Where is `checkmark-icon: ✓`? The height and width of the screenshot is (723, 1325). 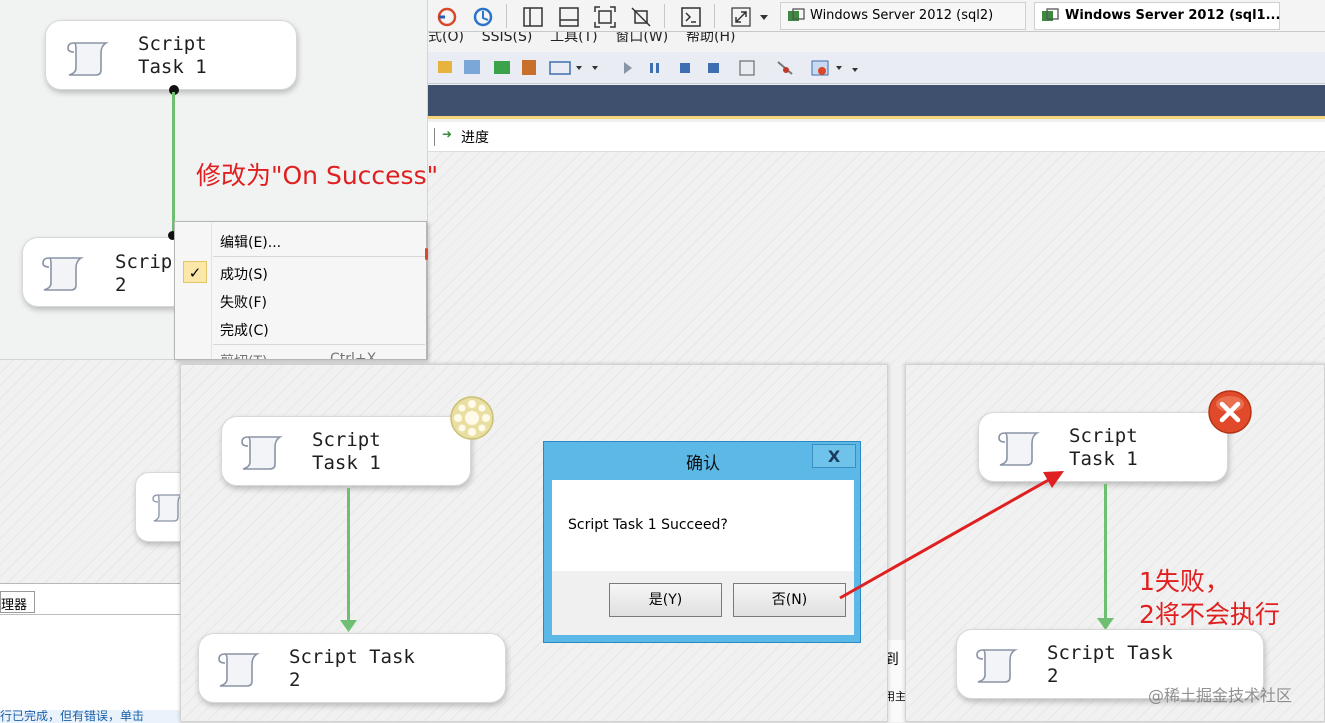 checkmark-icon: ✓ is located at coordinates (195, 272).